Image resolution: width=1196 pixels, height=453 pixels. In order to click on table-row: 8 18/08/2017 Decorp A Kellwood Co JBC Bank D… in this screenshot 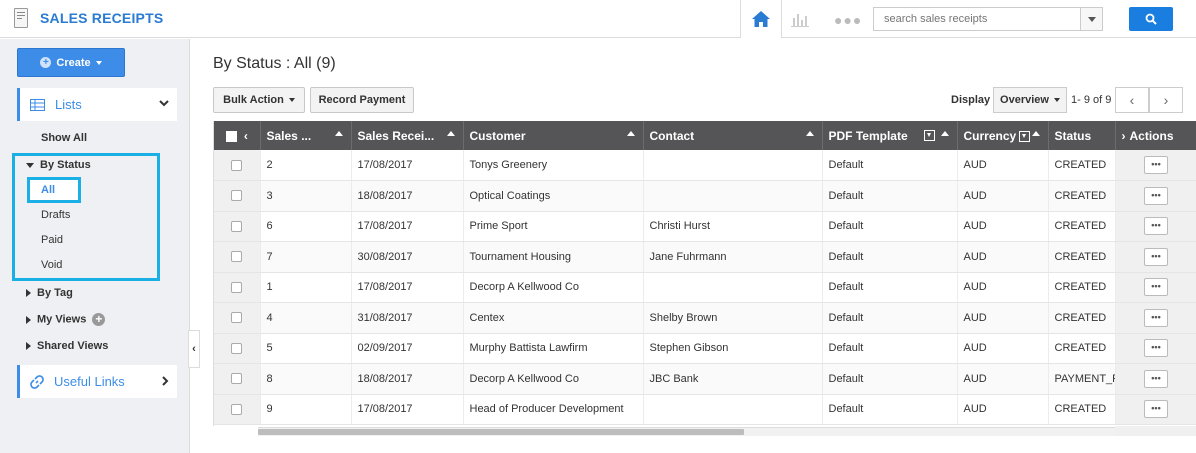, I will do `click(705, 379)`.